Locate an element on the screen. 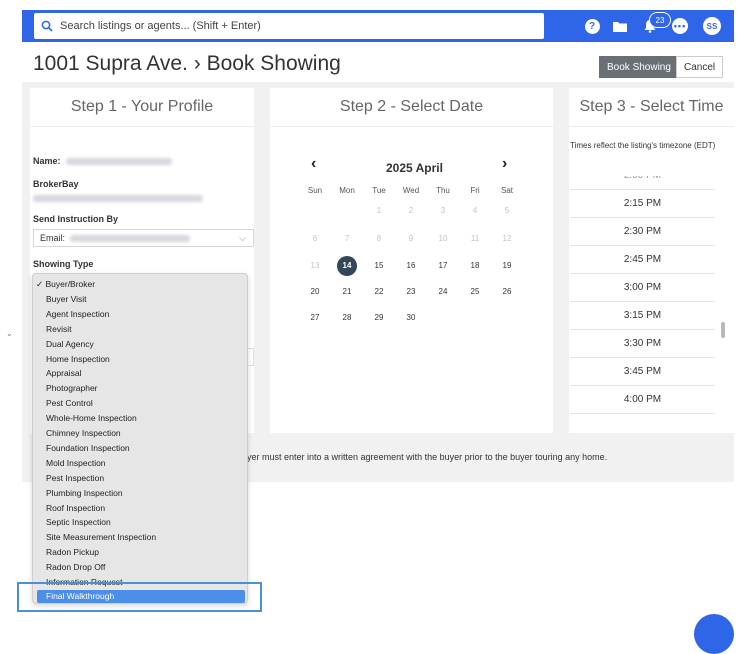 The height and width of the screenshot is (654, 745). calendar-day-15: 15 is located at coordinates (379, 266).